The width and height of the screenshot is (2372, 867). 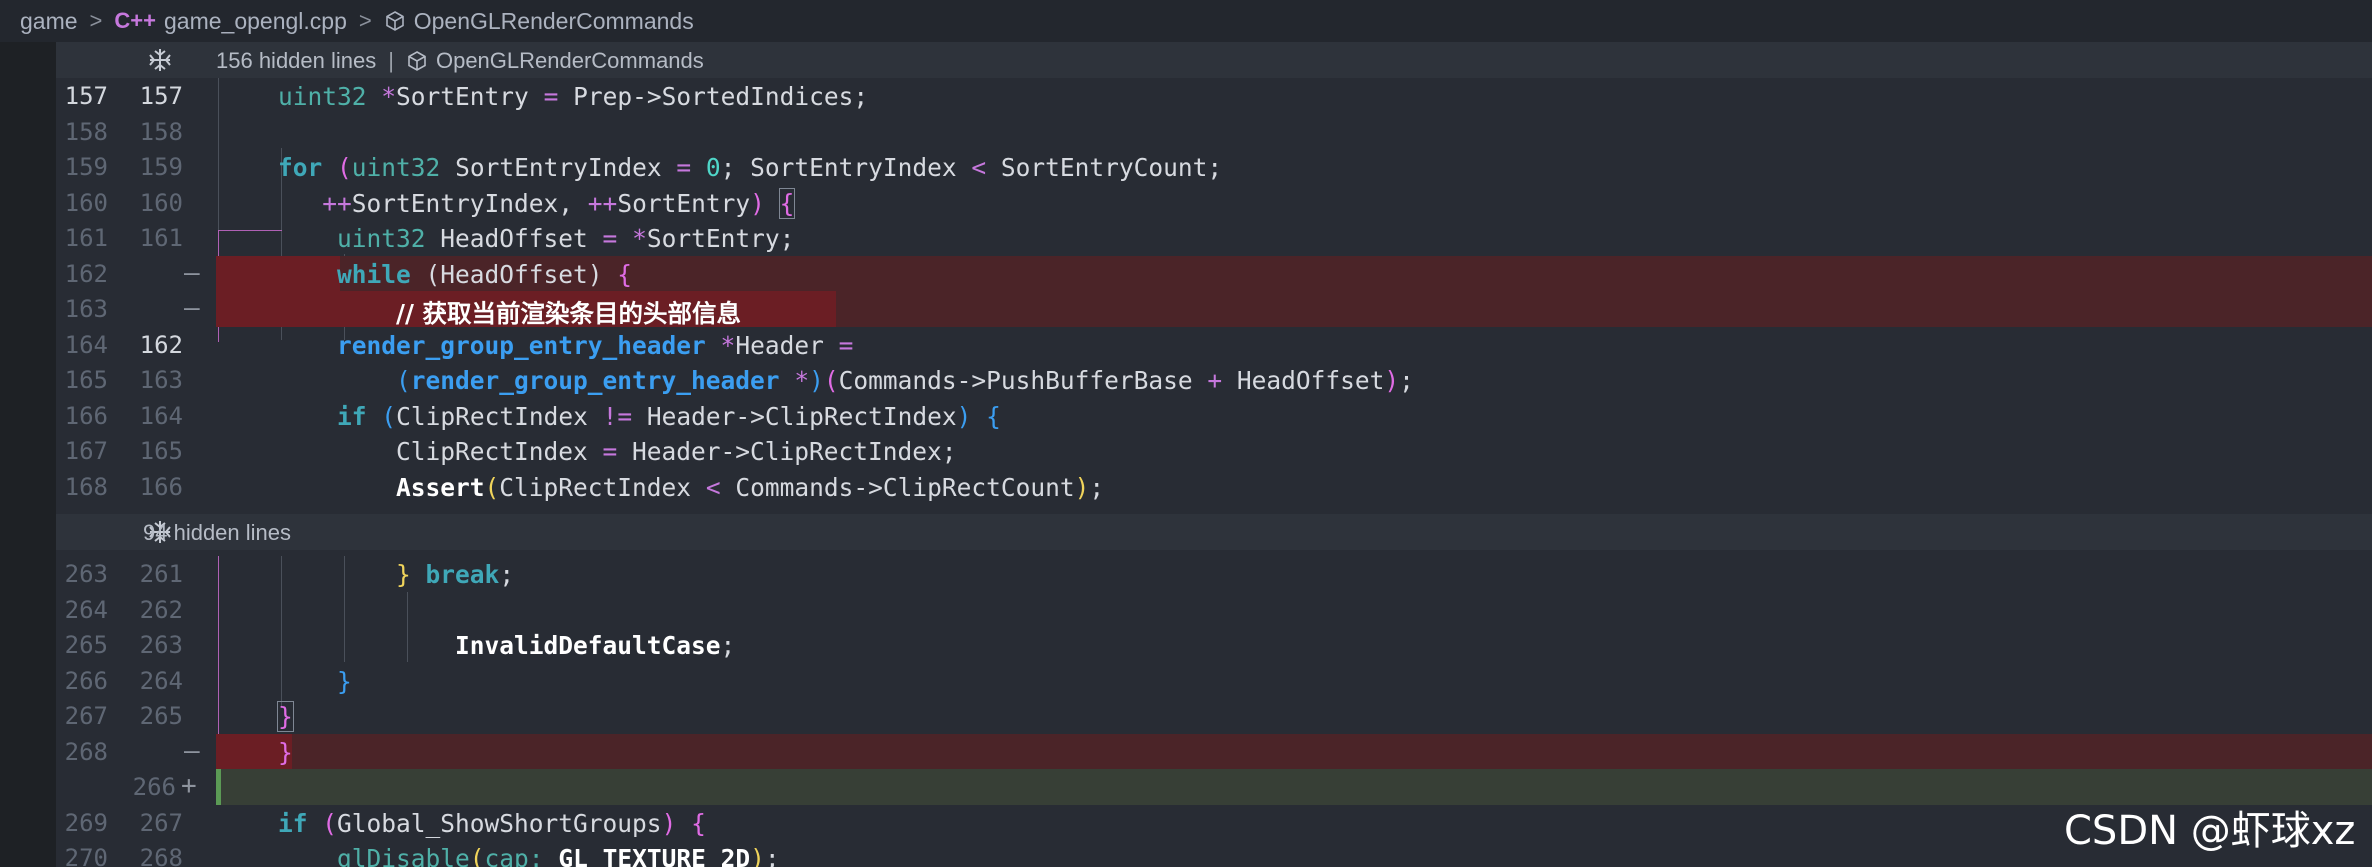 What do you see at coordinates (161, 96) in the screenshot?
I see `line-number-new: 157` at bounding box center [161, 96].